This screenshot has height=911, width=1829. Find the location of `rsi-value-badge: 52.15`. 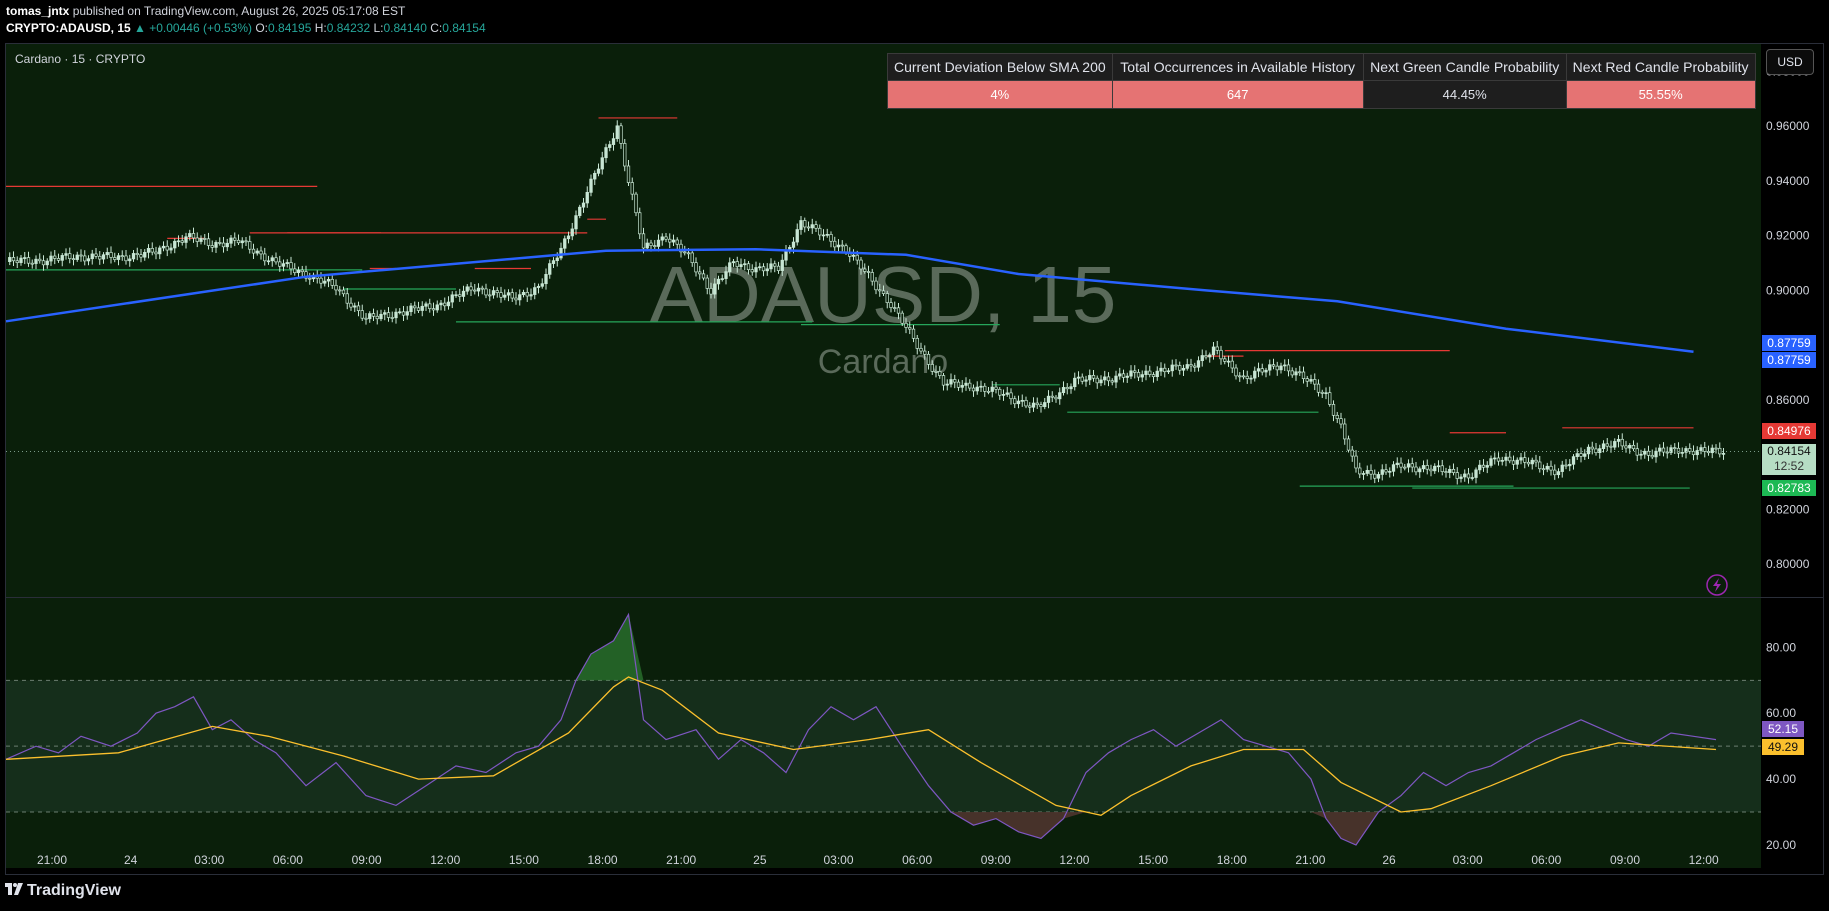

rsi-value-badge: 52.15 is located at coordinates (1783, 729).